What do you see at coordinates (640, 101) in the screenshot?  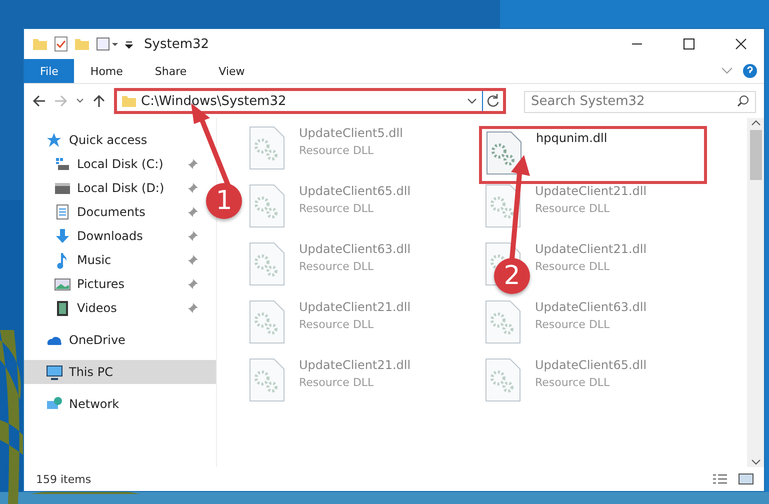 I see `search-field: Search System32` at bounding box center [640, 101].